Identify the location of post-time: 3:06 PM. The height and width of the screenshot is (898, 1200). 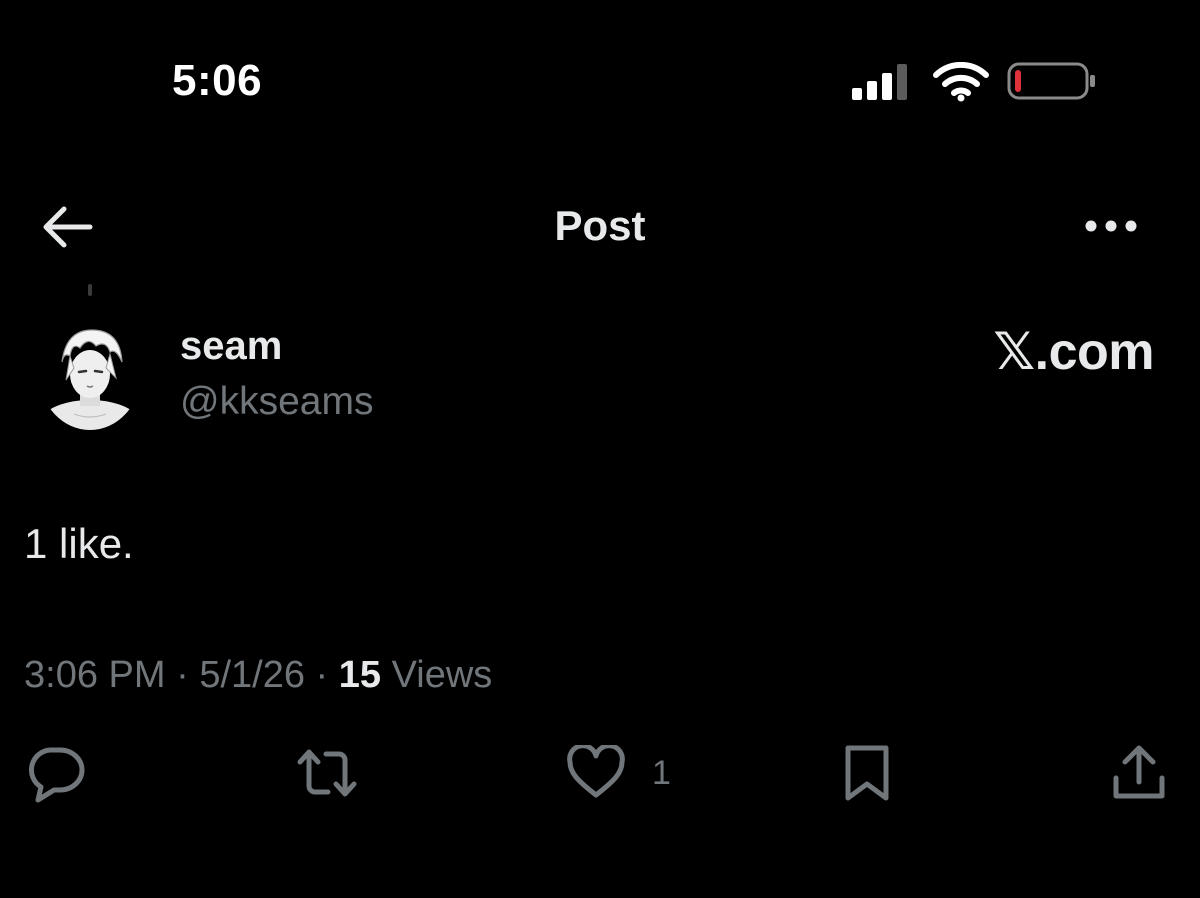
(95, 675).